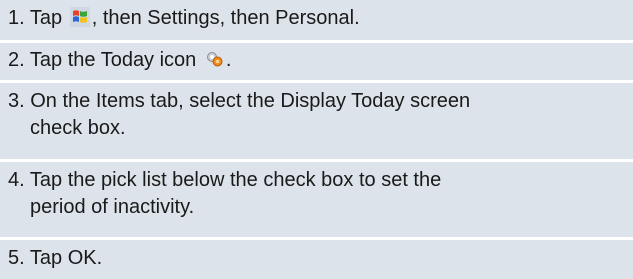 This screenshot has height=279, width=633. What do you see at coordinates (215, 58) in the screenshot?
I see `today-icon` at bounding box center [215, 58].